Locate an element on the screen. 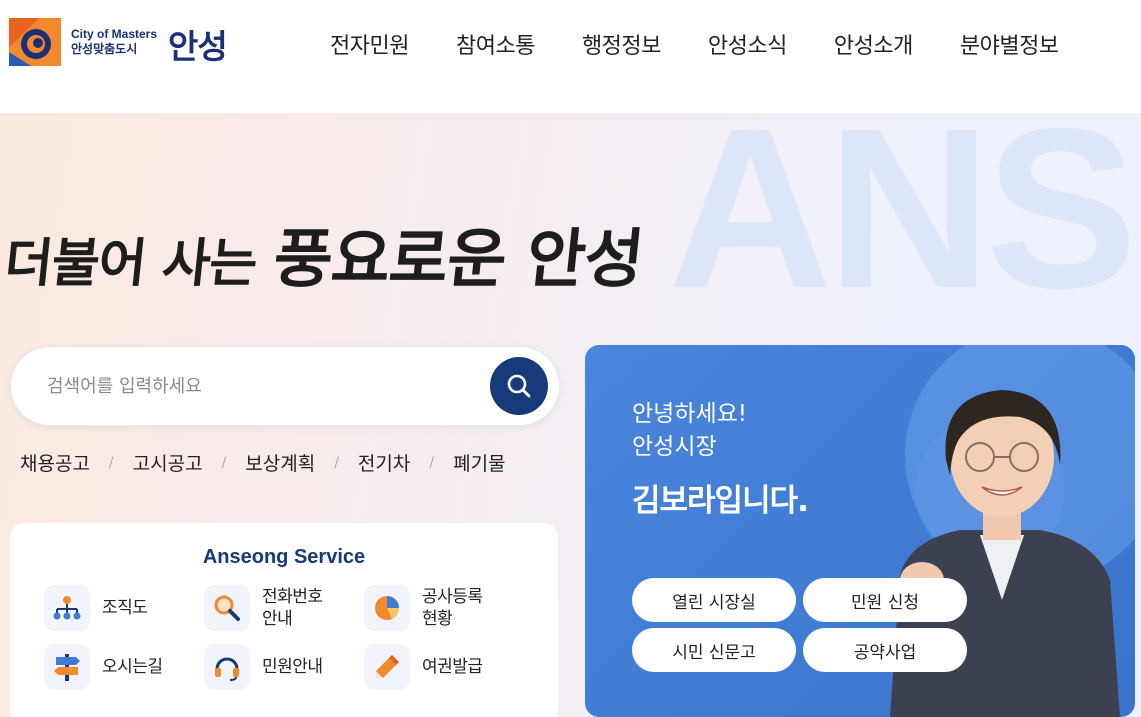 This screenshot has width=1141, height=717. main-navigation: 전자민원 참여소통 행정정보 안성소식 안성소개 분야별정보 is located at coordinates (694, 44).